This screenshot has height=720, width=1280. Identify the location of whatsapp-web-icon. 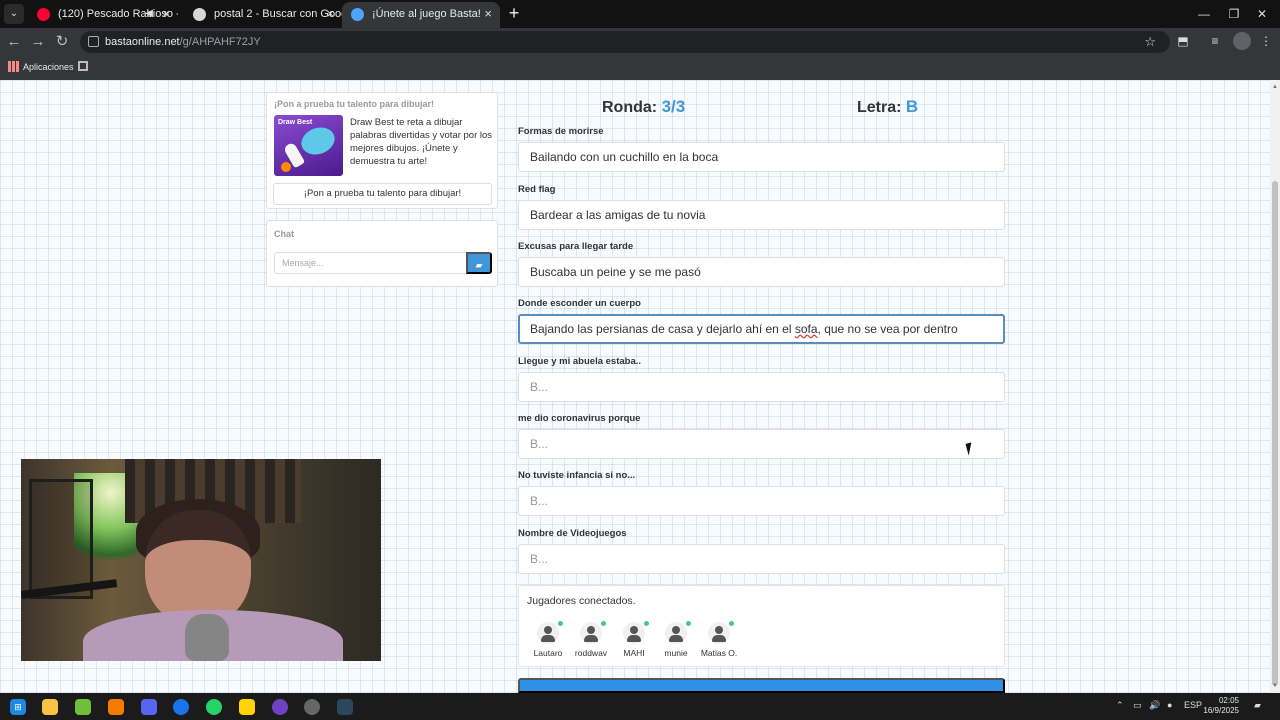
(432, 68).